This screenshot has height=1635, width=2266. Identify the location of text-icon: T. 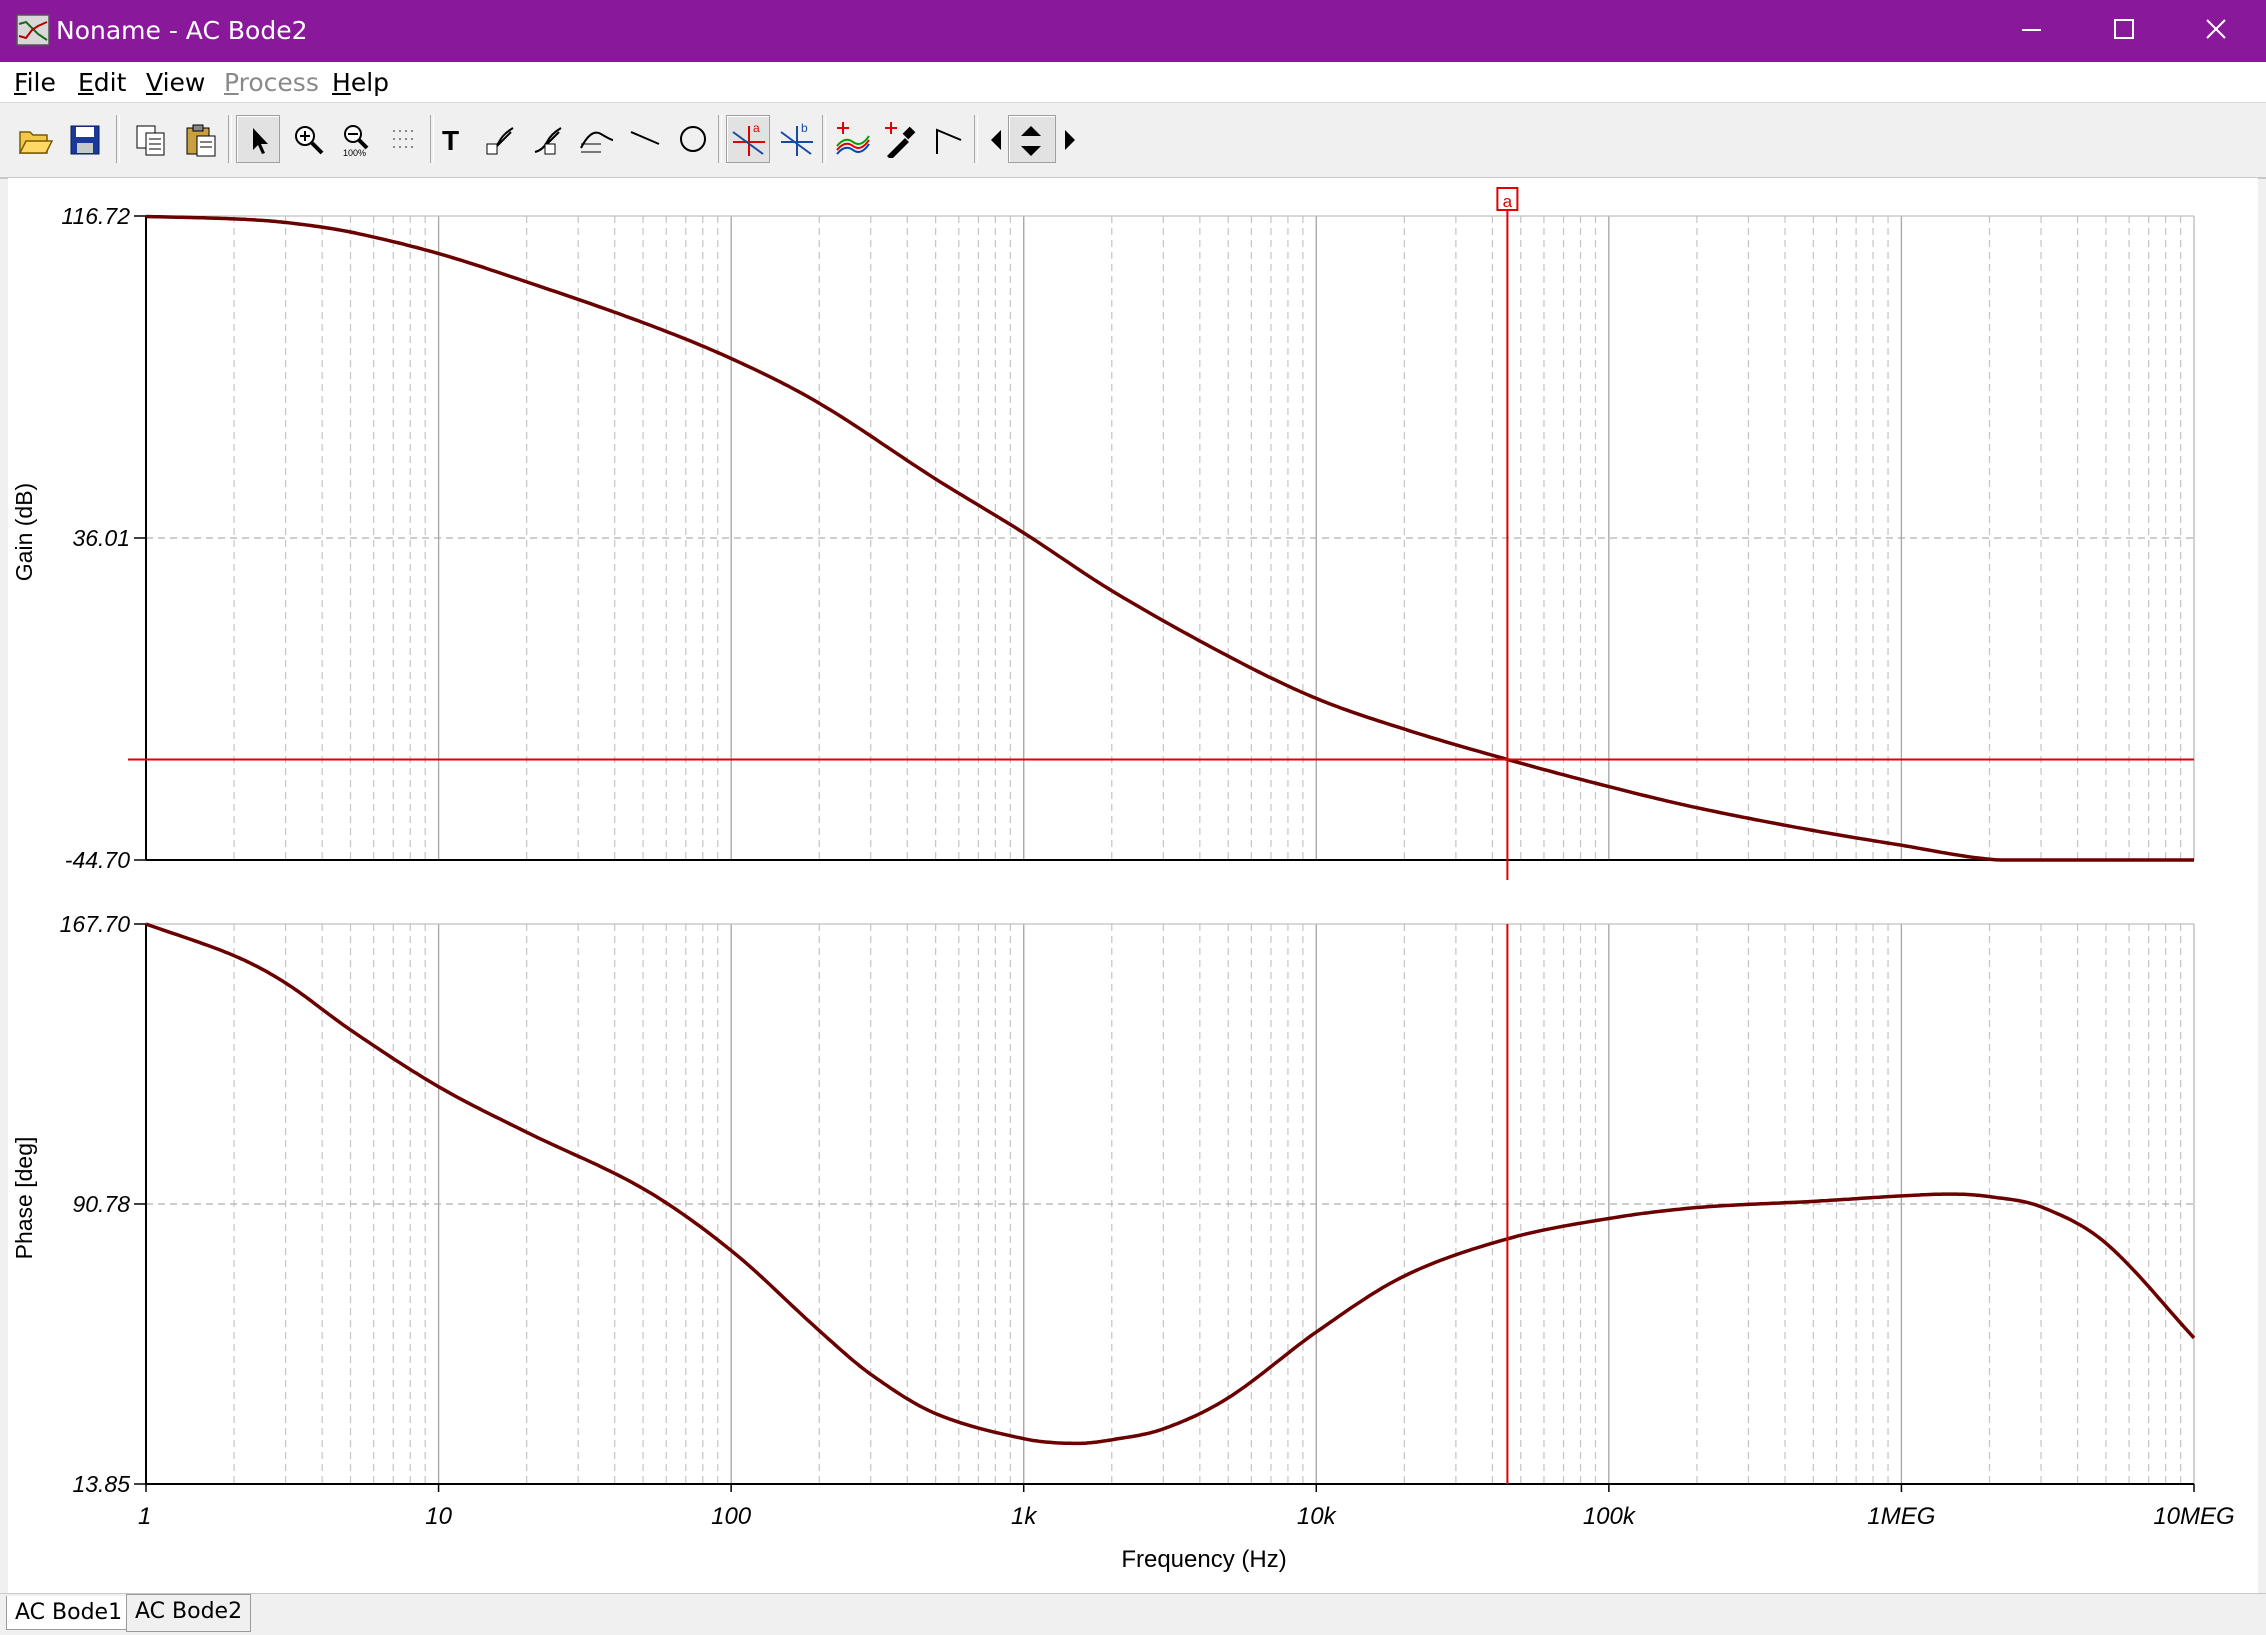
(450, 140).